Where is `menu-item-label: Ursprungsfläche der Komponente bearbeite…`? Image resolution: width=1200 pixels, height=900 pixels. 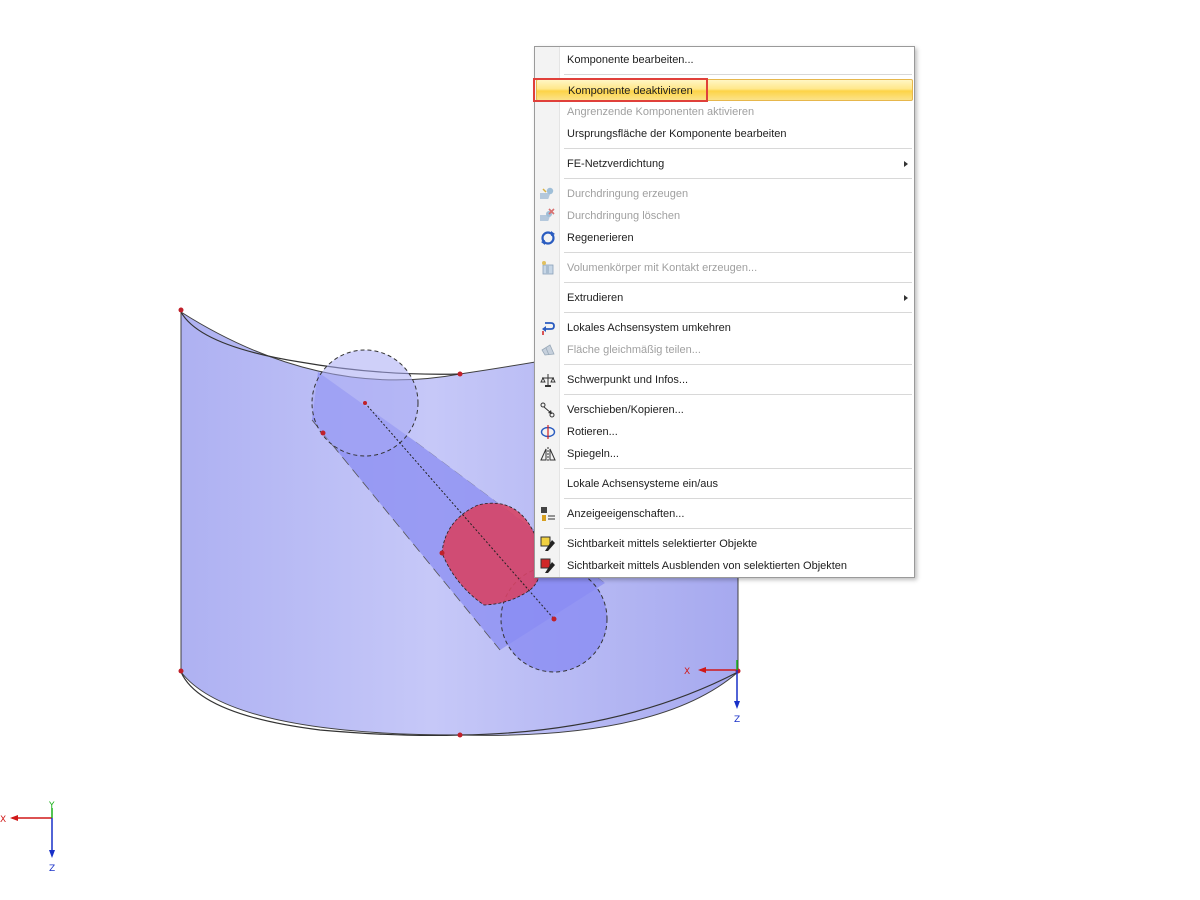 menu-item-label: Ursprungsfläche der Komponente bearbeite… is located at coordinates (677, 134).